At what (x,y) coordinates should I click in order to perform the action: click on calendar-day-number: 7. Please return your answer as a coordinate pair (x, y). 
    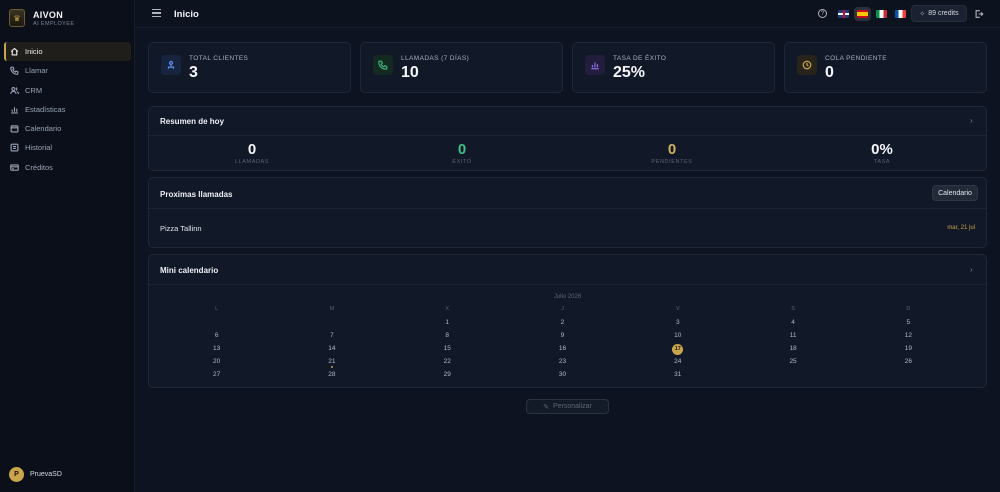
    Looking at the image, I should click on (332, 335).